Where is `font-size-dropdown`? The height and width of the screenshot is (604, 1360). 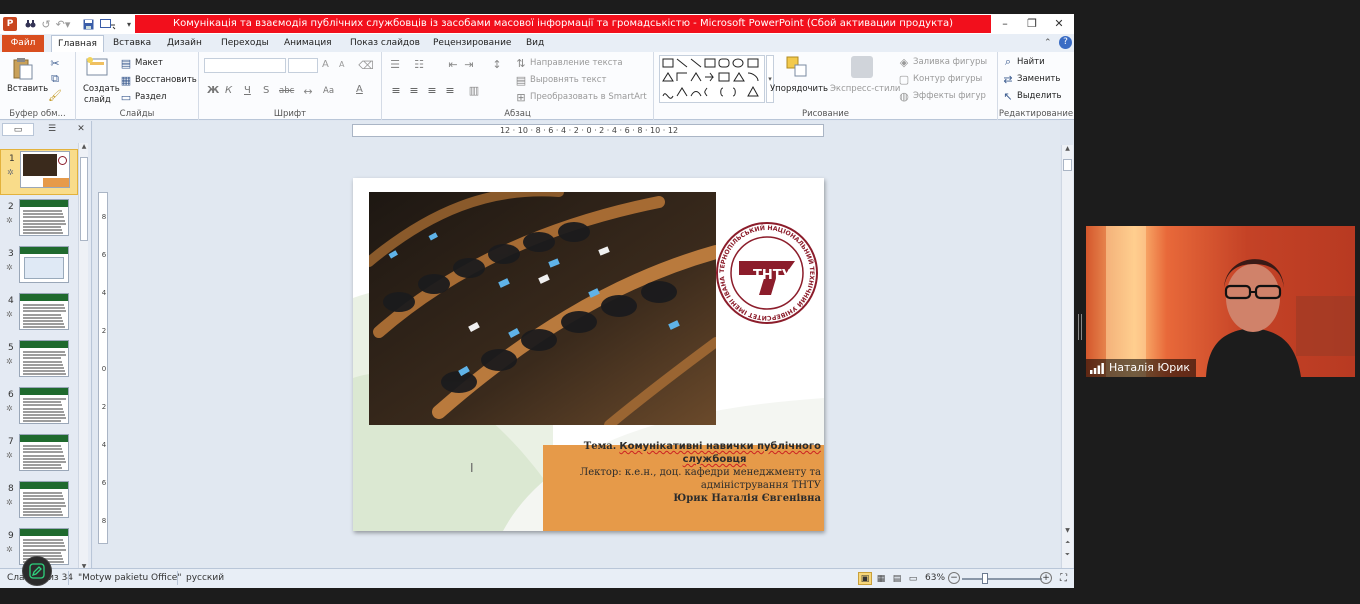
font-size-dropdown is located at coordinates (303, 65).